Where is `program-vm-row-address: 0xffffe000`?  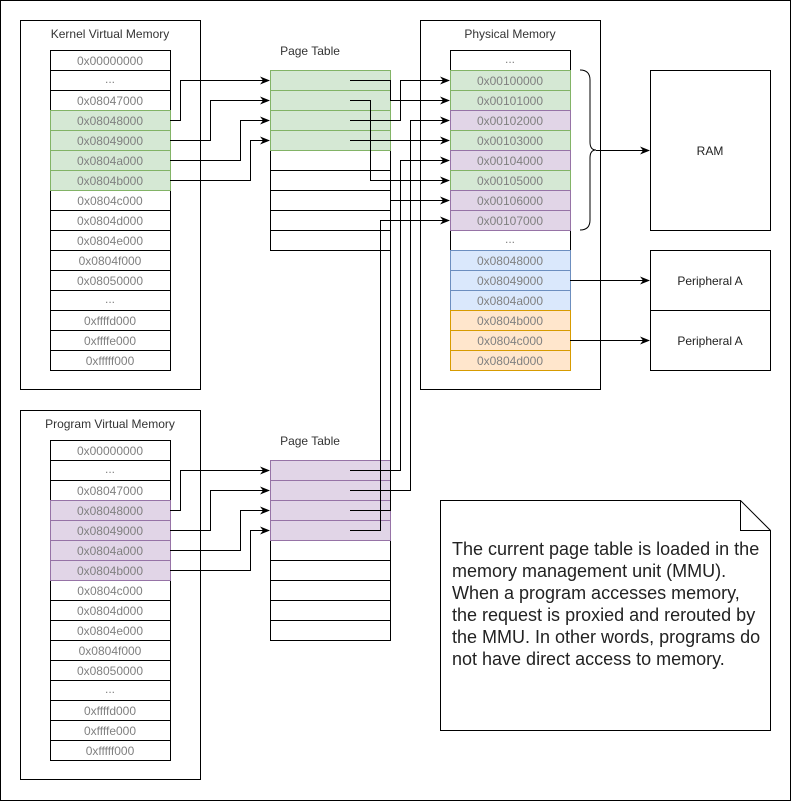
program-vm-row-address: 0xffffe000 is located at coordinates (110, 731).